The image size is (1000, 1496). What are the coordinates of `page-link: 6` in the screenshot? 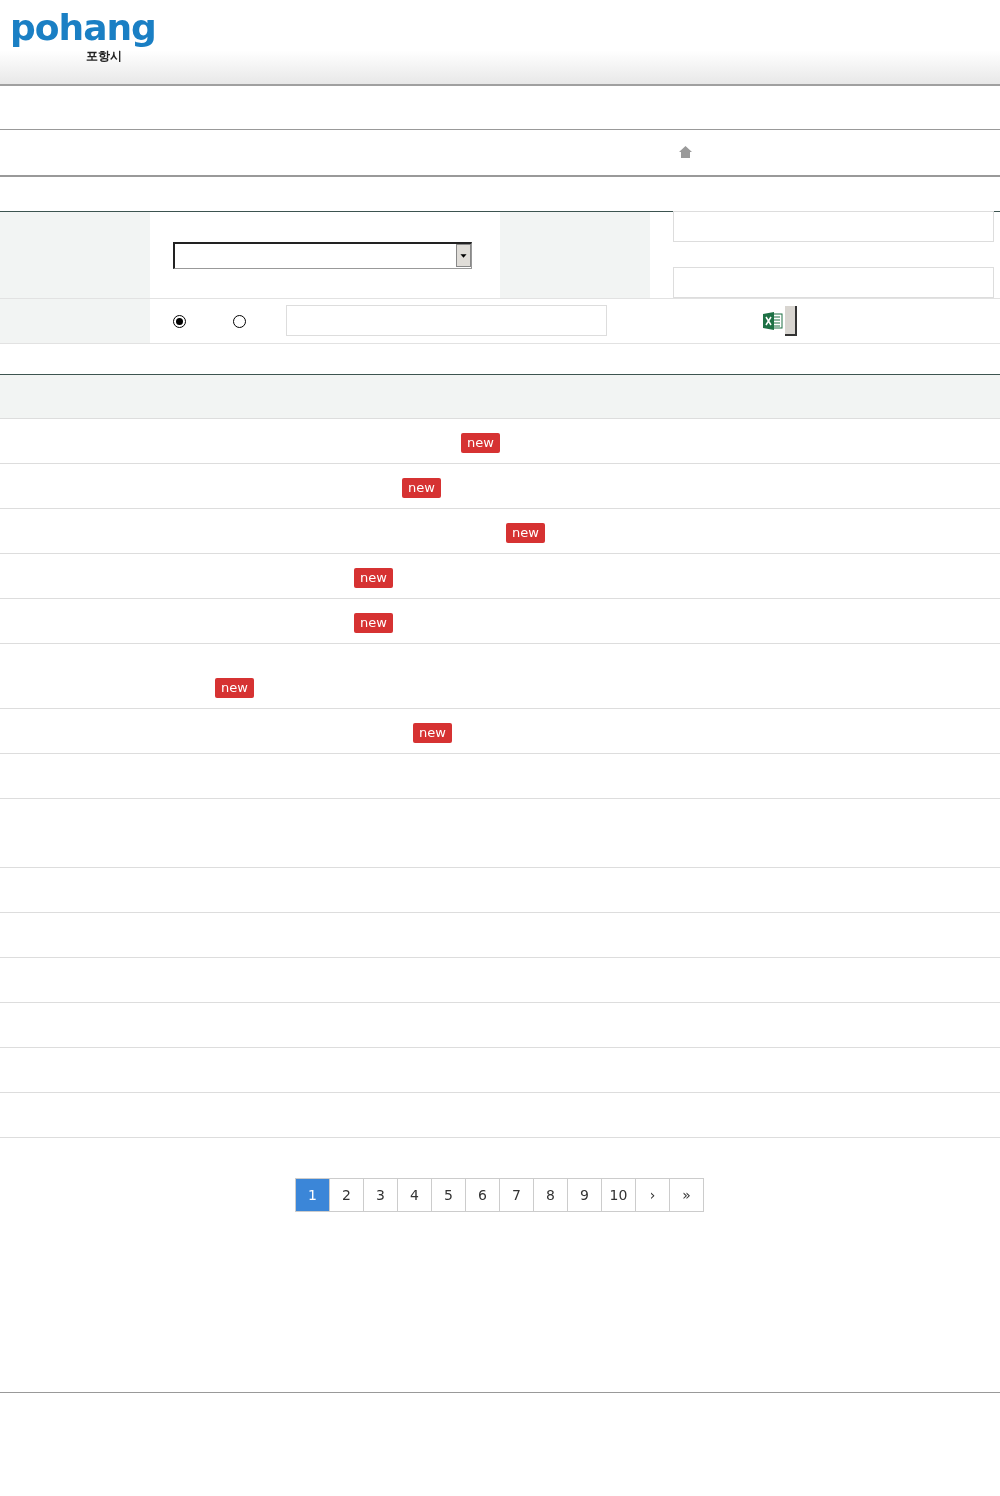 It's located at (482, 1195).